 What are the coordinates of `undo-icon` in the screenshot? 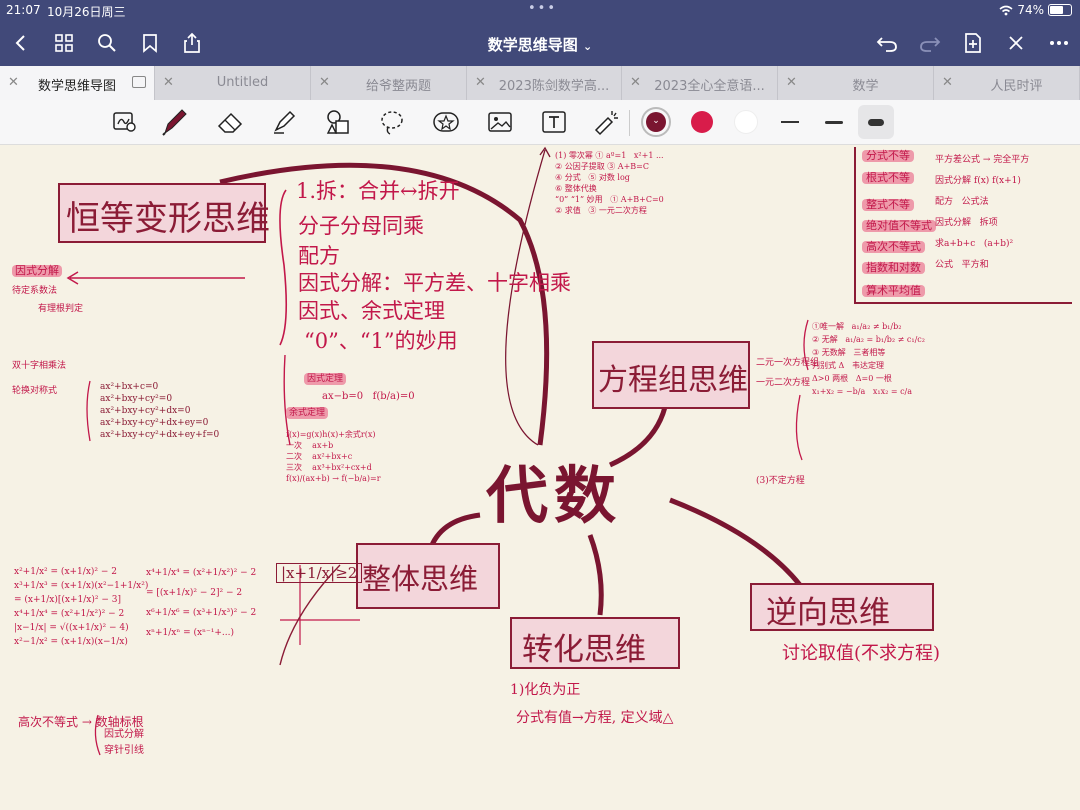 It's located at (887, 43).